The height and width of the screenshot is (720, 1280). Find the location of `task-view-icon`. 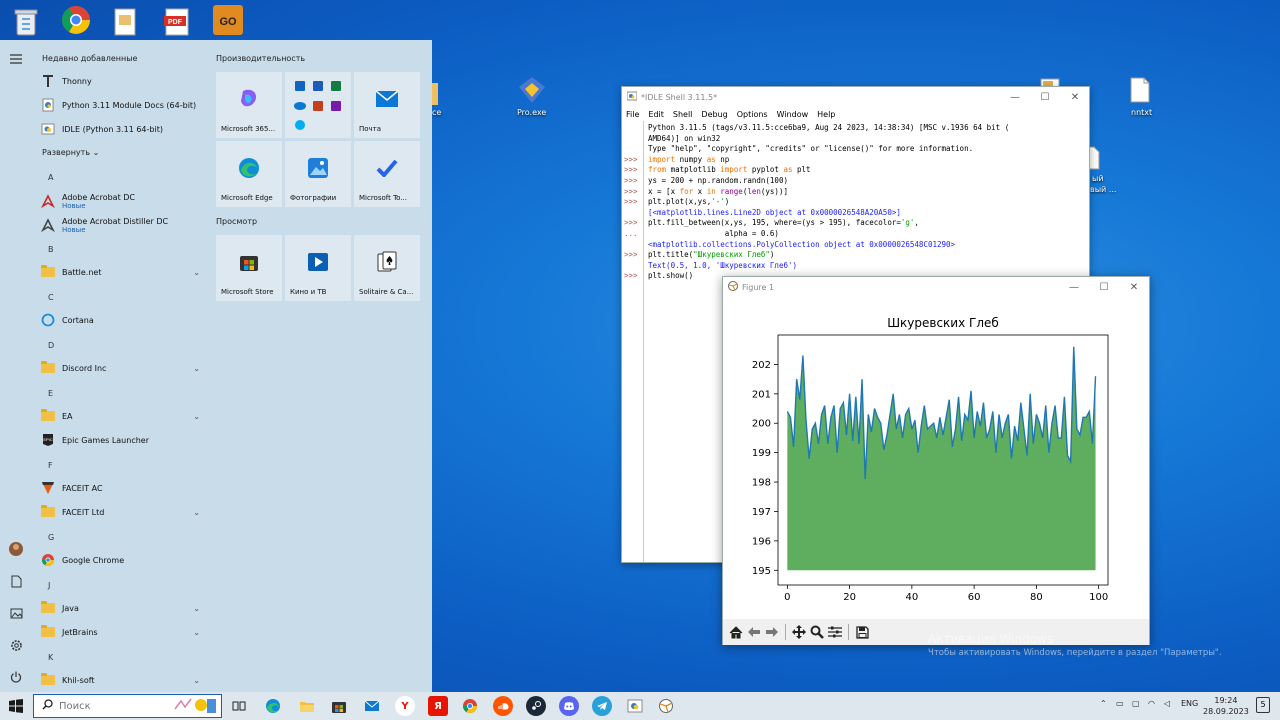

task-view-icon is located at coordinates (239, 706).